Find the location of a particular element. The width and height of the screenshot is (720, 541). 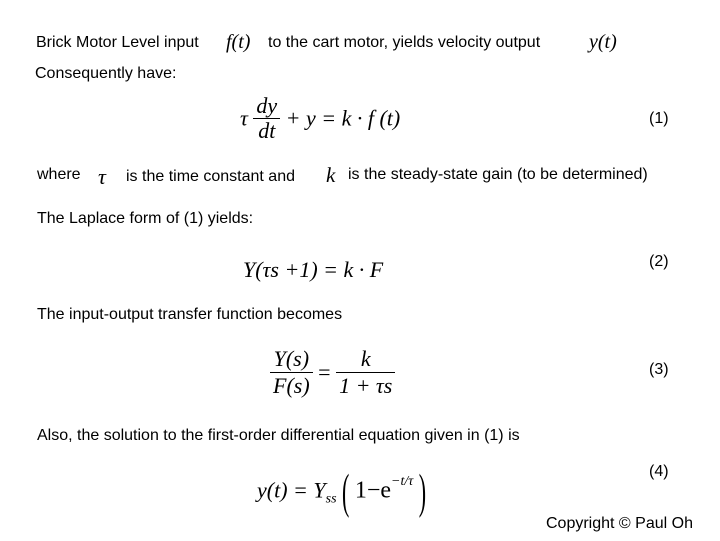

where-text: where is located at coordinates (59, 174).